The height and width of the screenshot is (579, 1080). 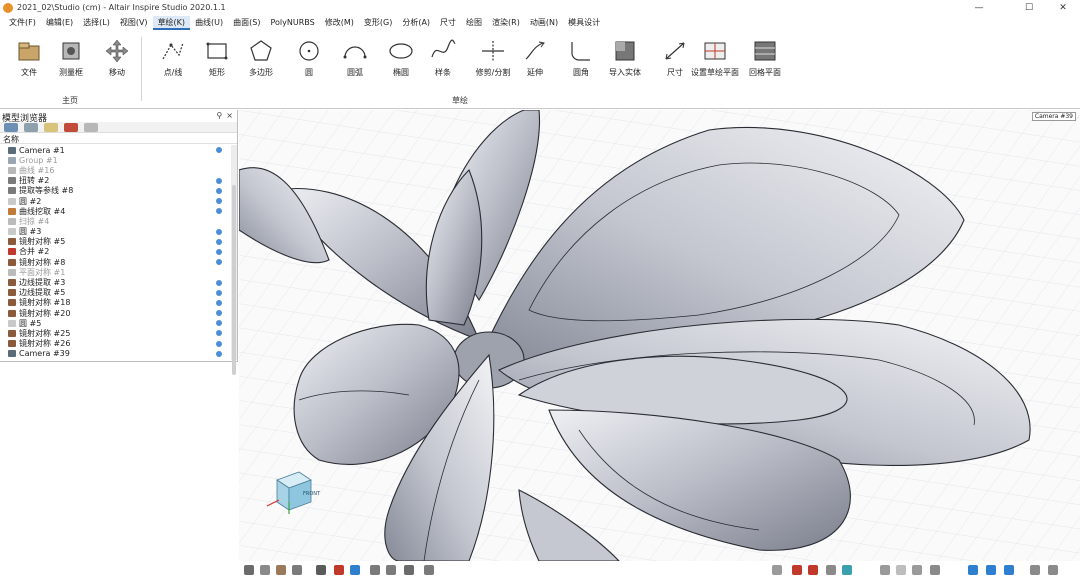 I want to click on menu-item: 渲染(R), so click(x=506, y=23).